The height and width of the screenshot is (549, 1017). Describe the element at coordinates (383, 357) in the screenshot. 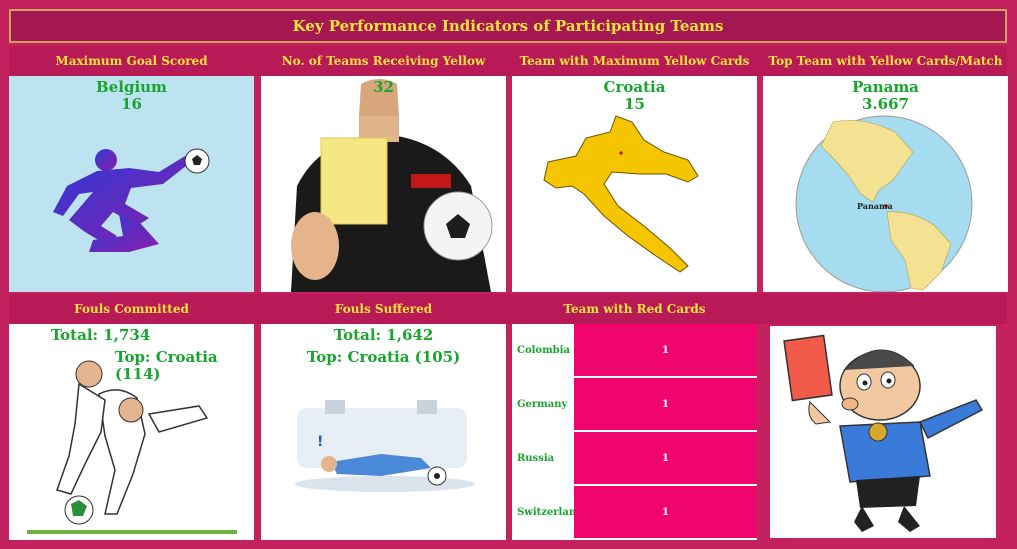

I see `kpi-top-fouls-suffered: Top: Croatia (105)` at that location.